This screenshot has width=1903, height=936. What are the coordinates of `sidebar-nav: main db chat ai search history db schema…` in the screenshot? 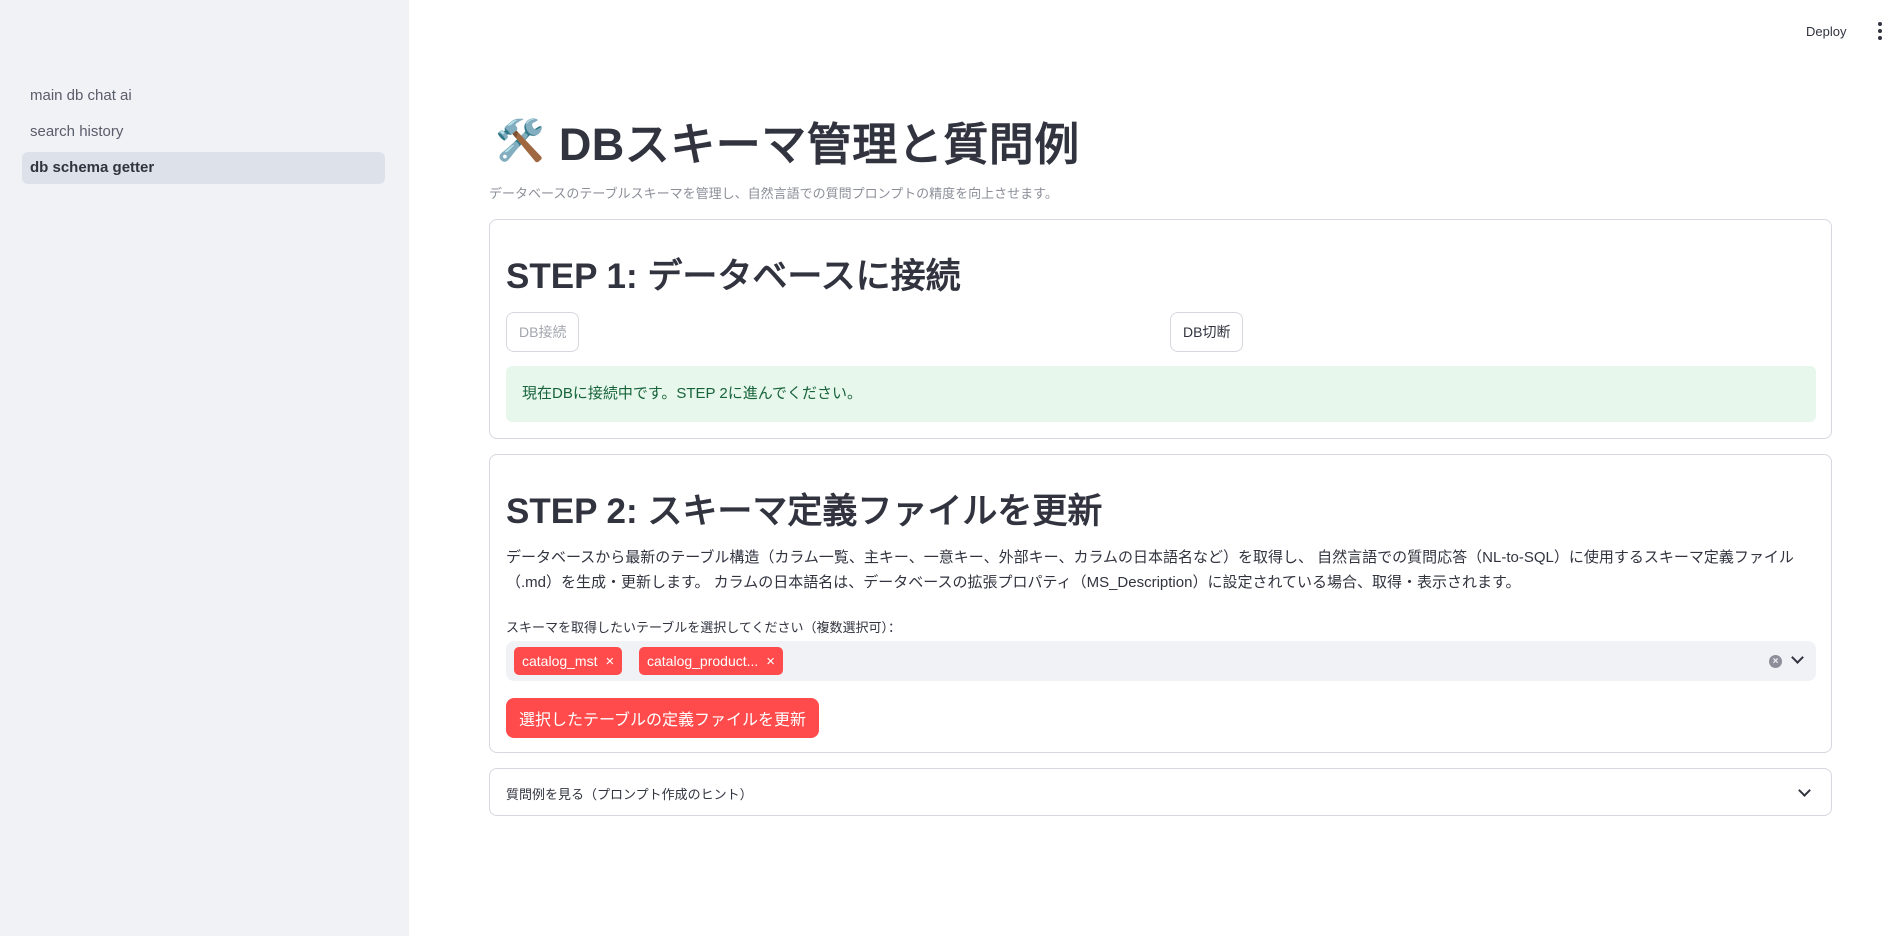 It's located at (203, 134).